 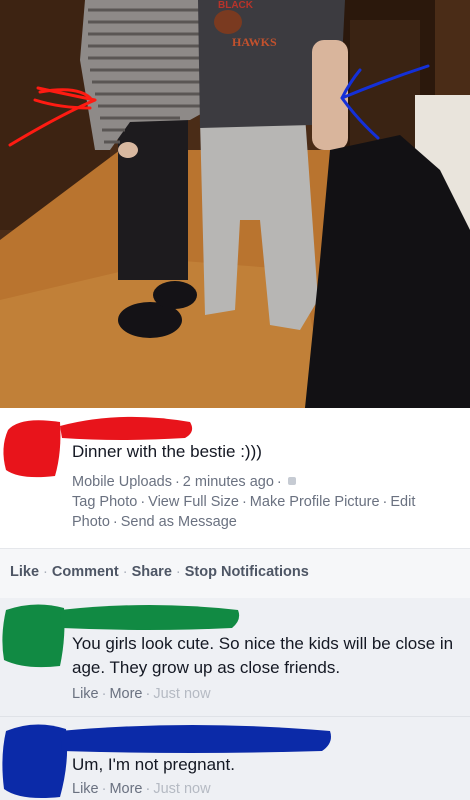 What do you see at coordinates (85, 572) in the screenshot?
I see `comment-button: Comment` at bounding box center [85, 572].